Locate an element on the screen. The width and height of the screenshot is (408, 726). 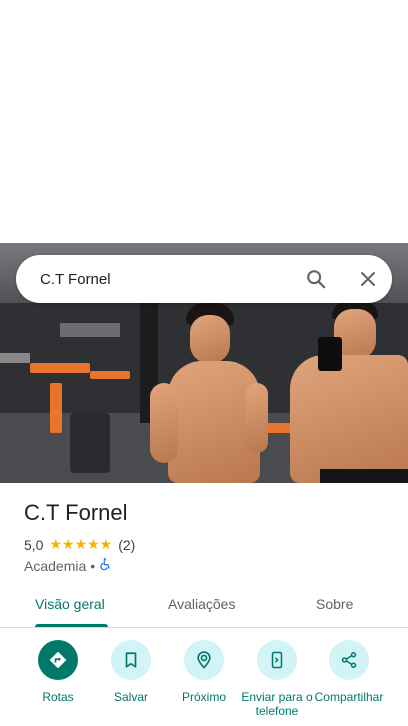
person-shorts is located at coordinates (364, 476).